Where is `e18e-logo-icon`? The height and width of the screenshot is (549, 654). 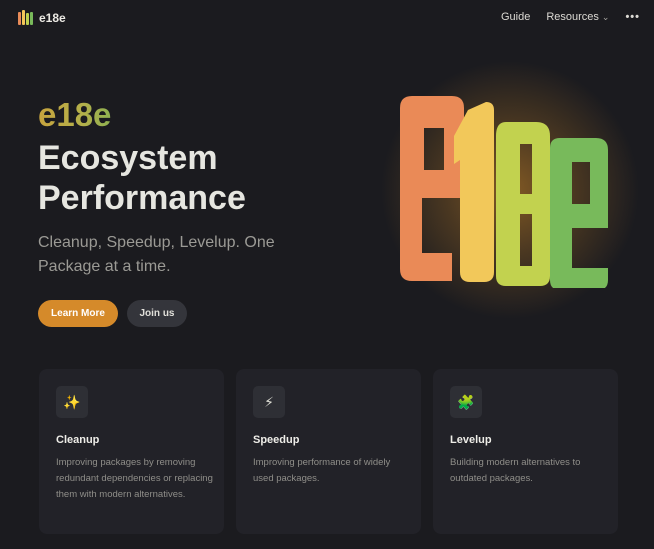
e18e-logo-icon is located at coordinates (25, 17).